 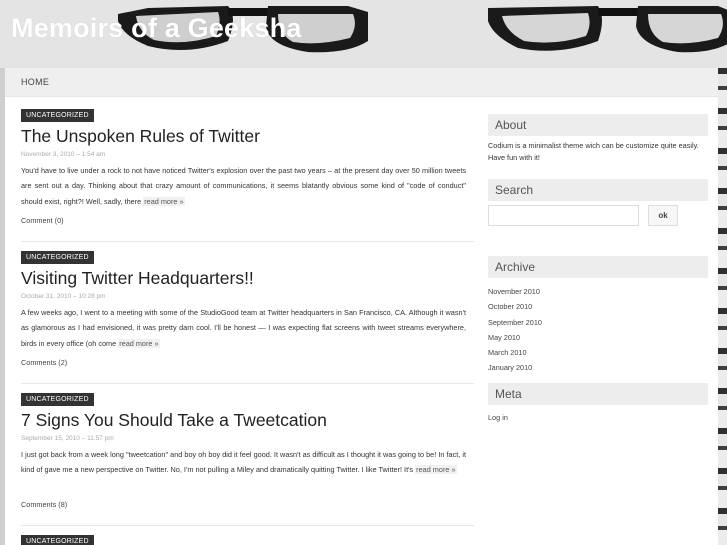 I want to click on widget-title-meta: Meta, so click(x=598, y=394).